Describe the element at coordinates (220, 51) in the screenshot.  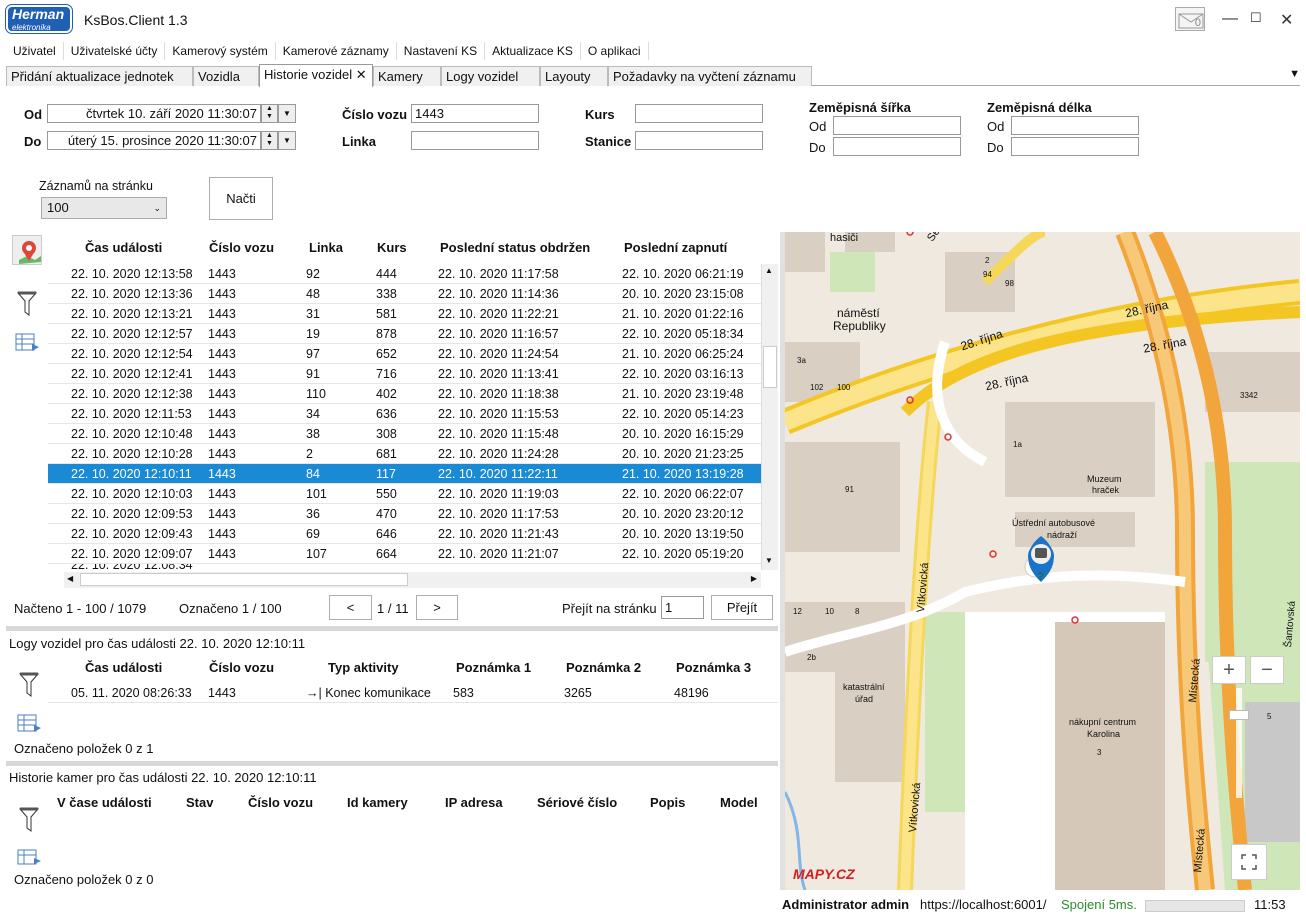
I see `menu-kamerovy-system: Kamerový systém` at that location.